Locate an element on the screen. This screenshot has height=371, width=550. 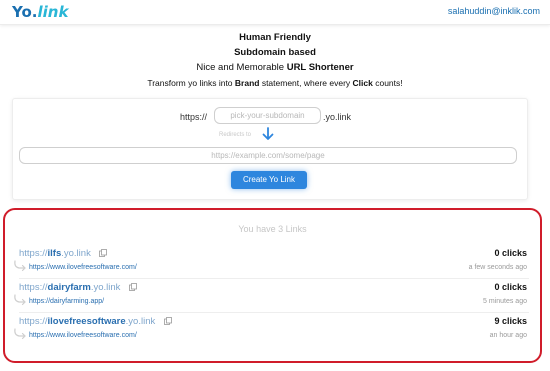
hero-line-3-prefix: Nice and Memorable is located at coordinates (241, 67).